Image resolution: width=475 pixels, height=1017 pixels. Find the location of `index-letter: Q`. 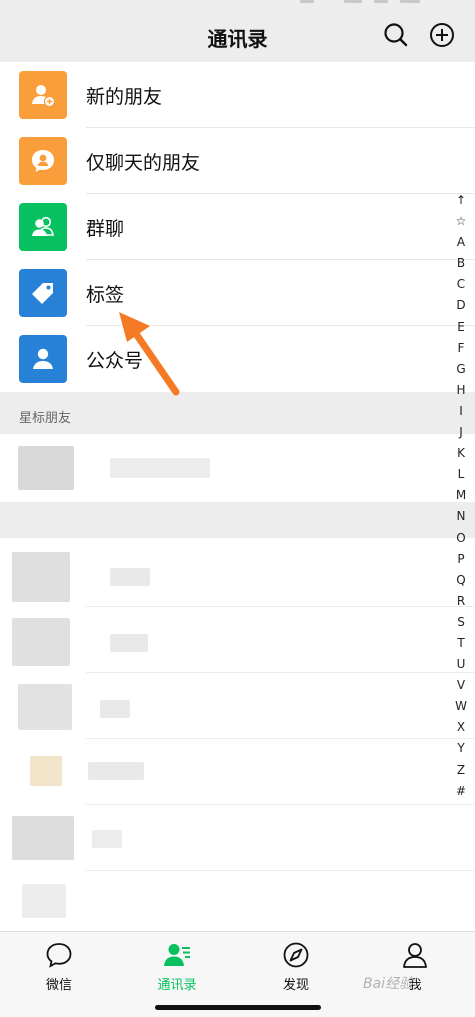

index-letter: Q is located at coordinates (461, 580).